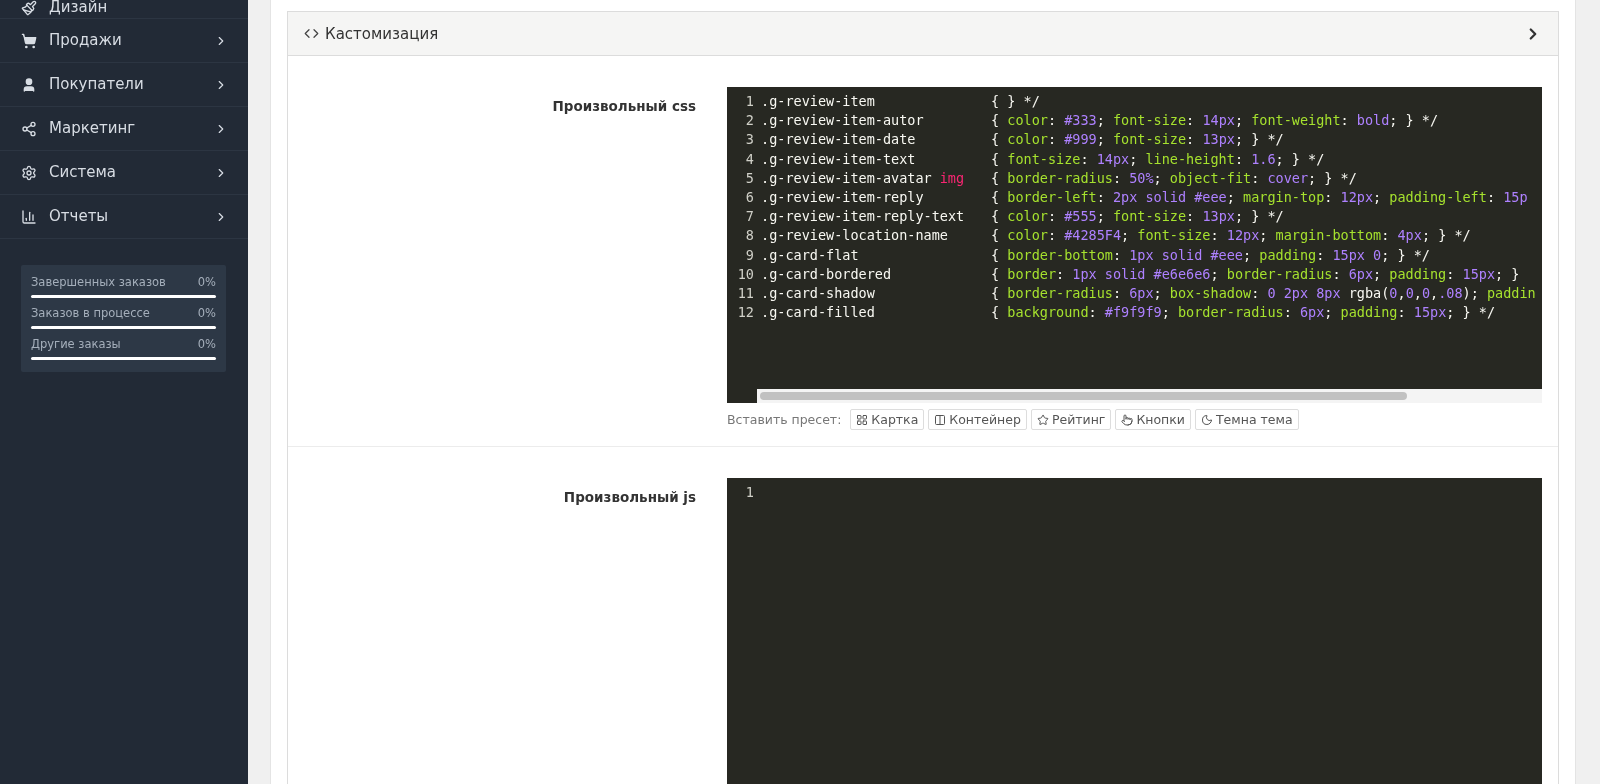  I want to click on css-selector: .g-review-item-autor, so click(842, 121).